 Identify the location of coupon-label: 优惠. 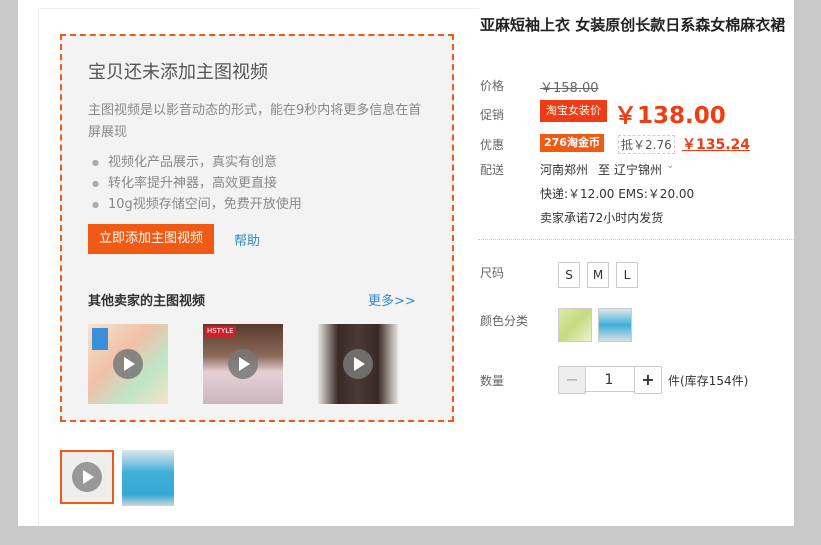
(492, 145).